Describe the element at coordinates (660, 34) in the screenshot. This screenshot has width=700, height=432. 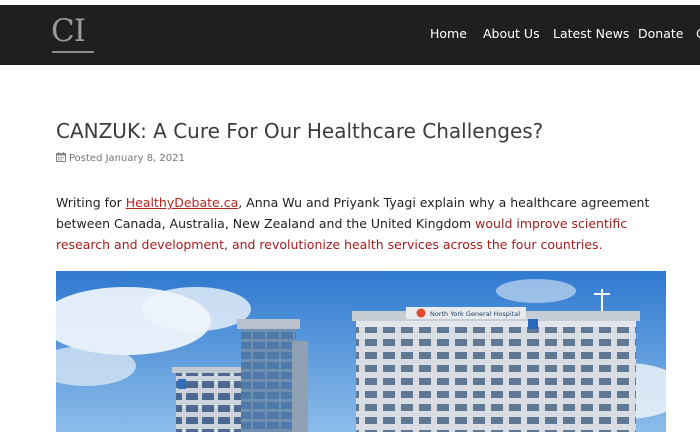
I see `nav-donate: Donate` at that location.